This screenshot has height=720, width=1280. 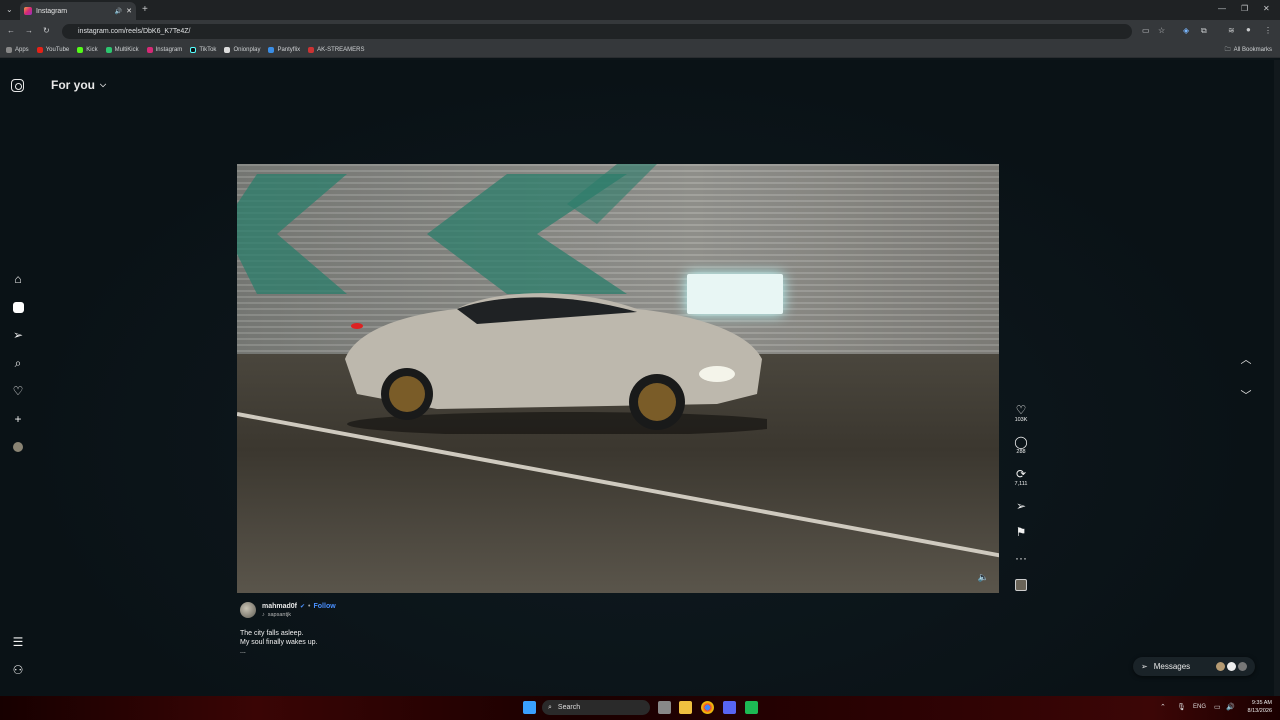 What do you see at coordinates (17, 49) in the screenshot?
I see `bookmark-apps: Apps` at bounding box center [17, 49].